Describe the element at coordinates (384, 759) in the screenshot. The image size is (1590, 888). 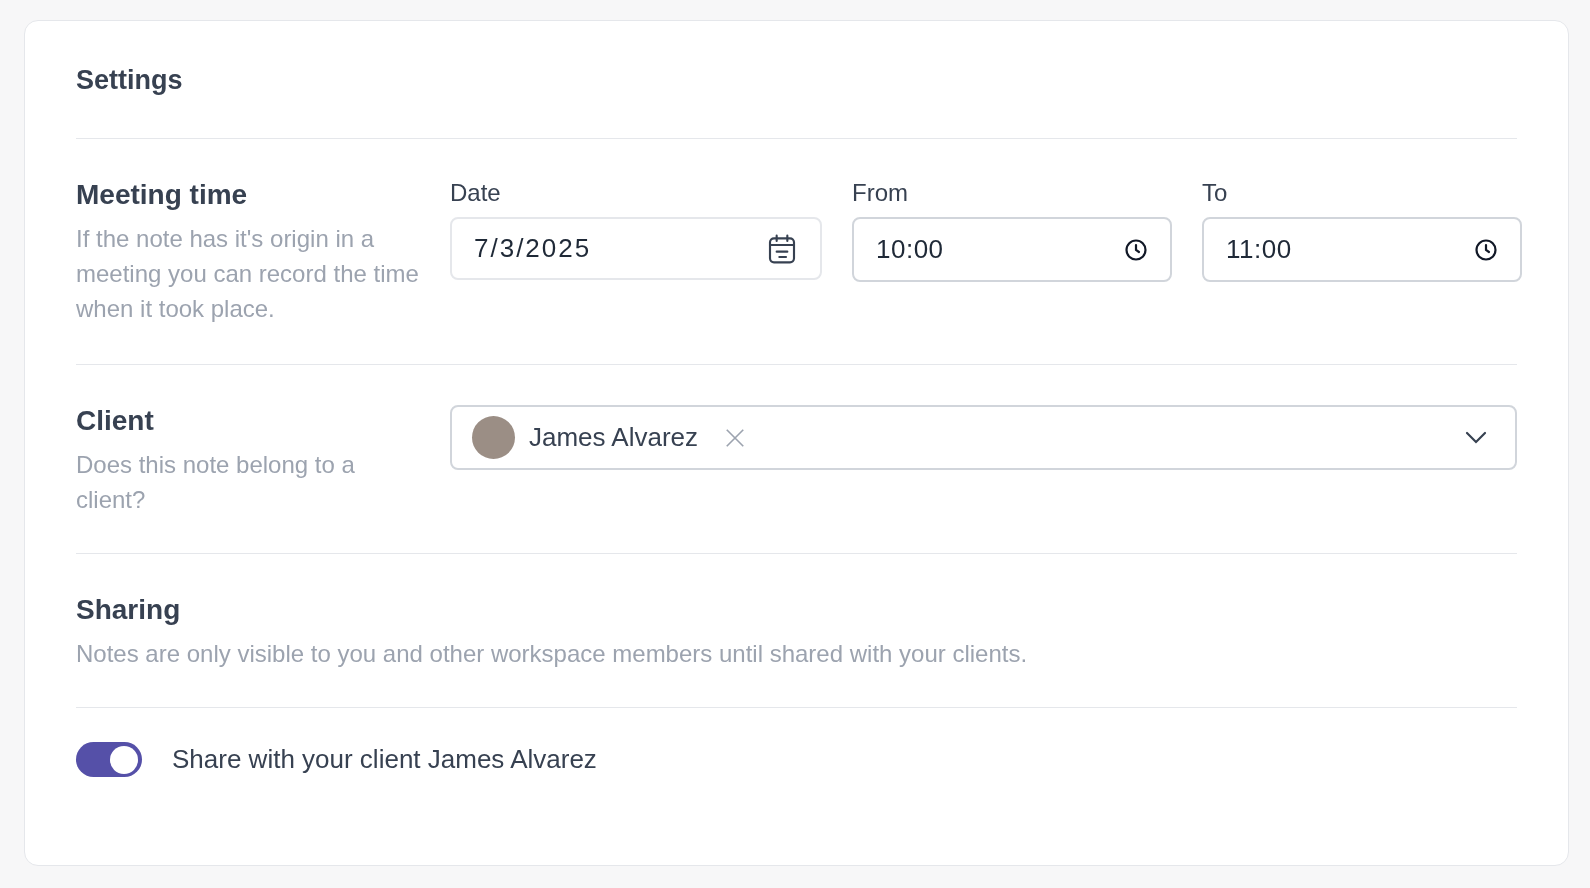
I see `toggle-label: Share with your client James Alvarez` at that location.